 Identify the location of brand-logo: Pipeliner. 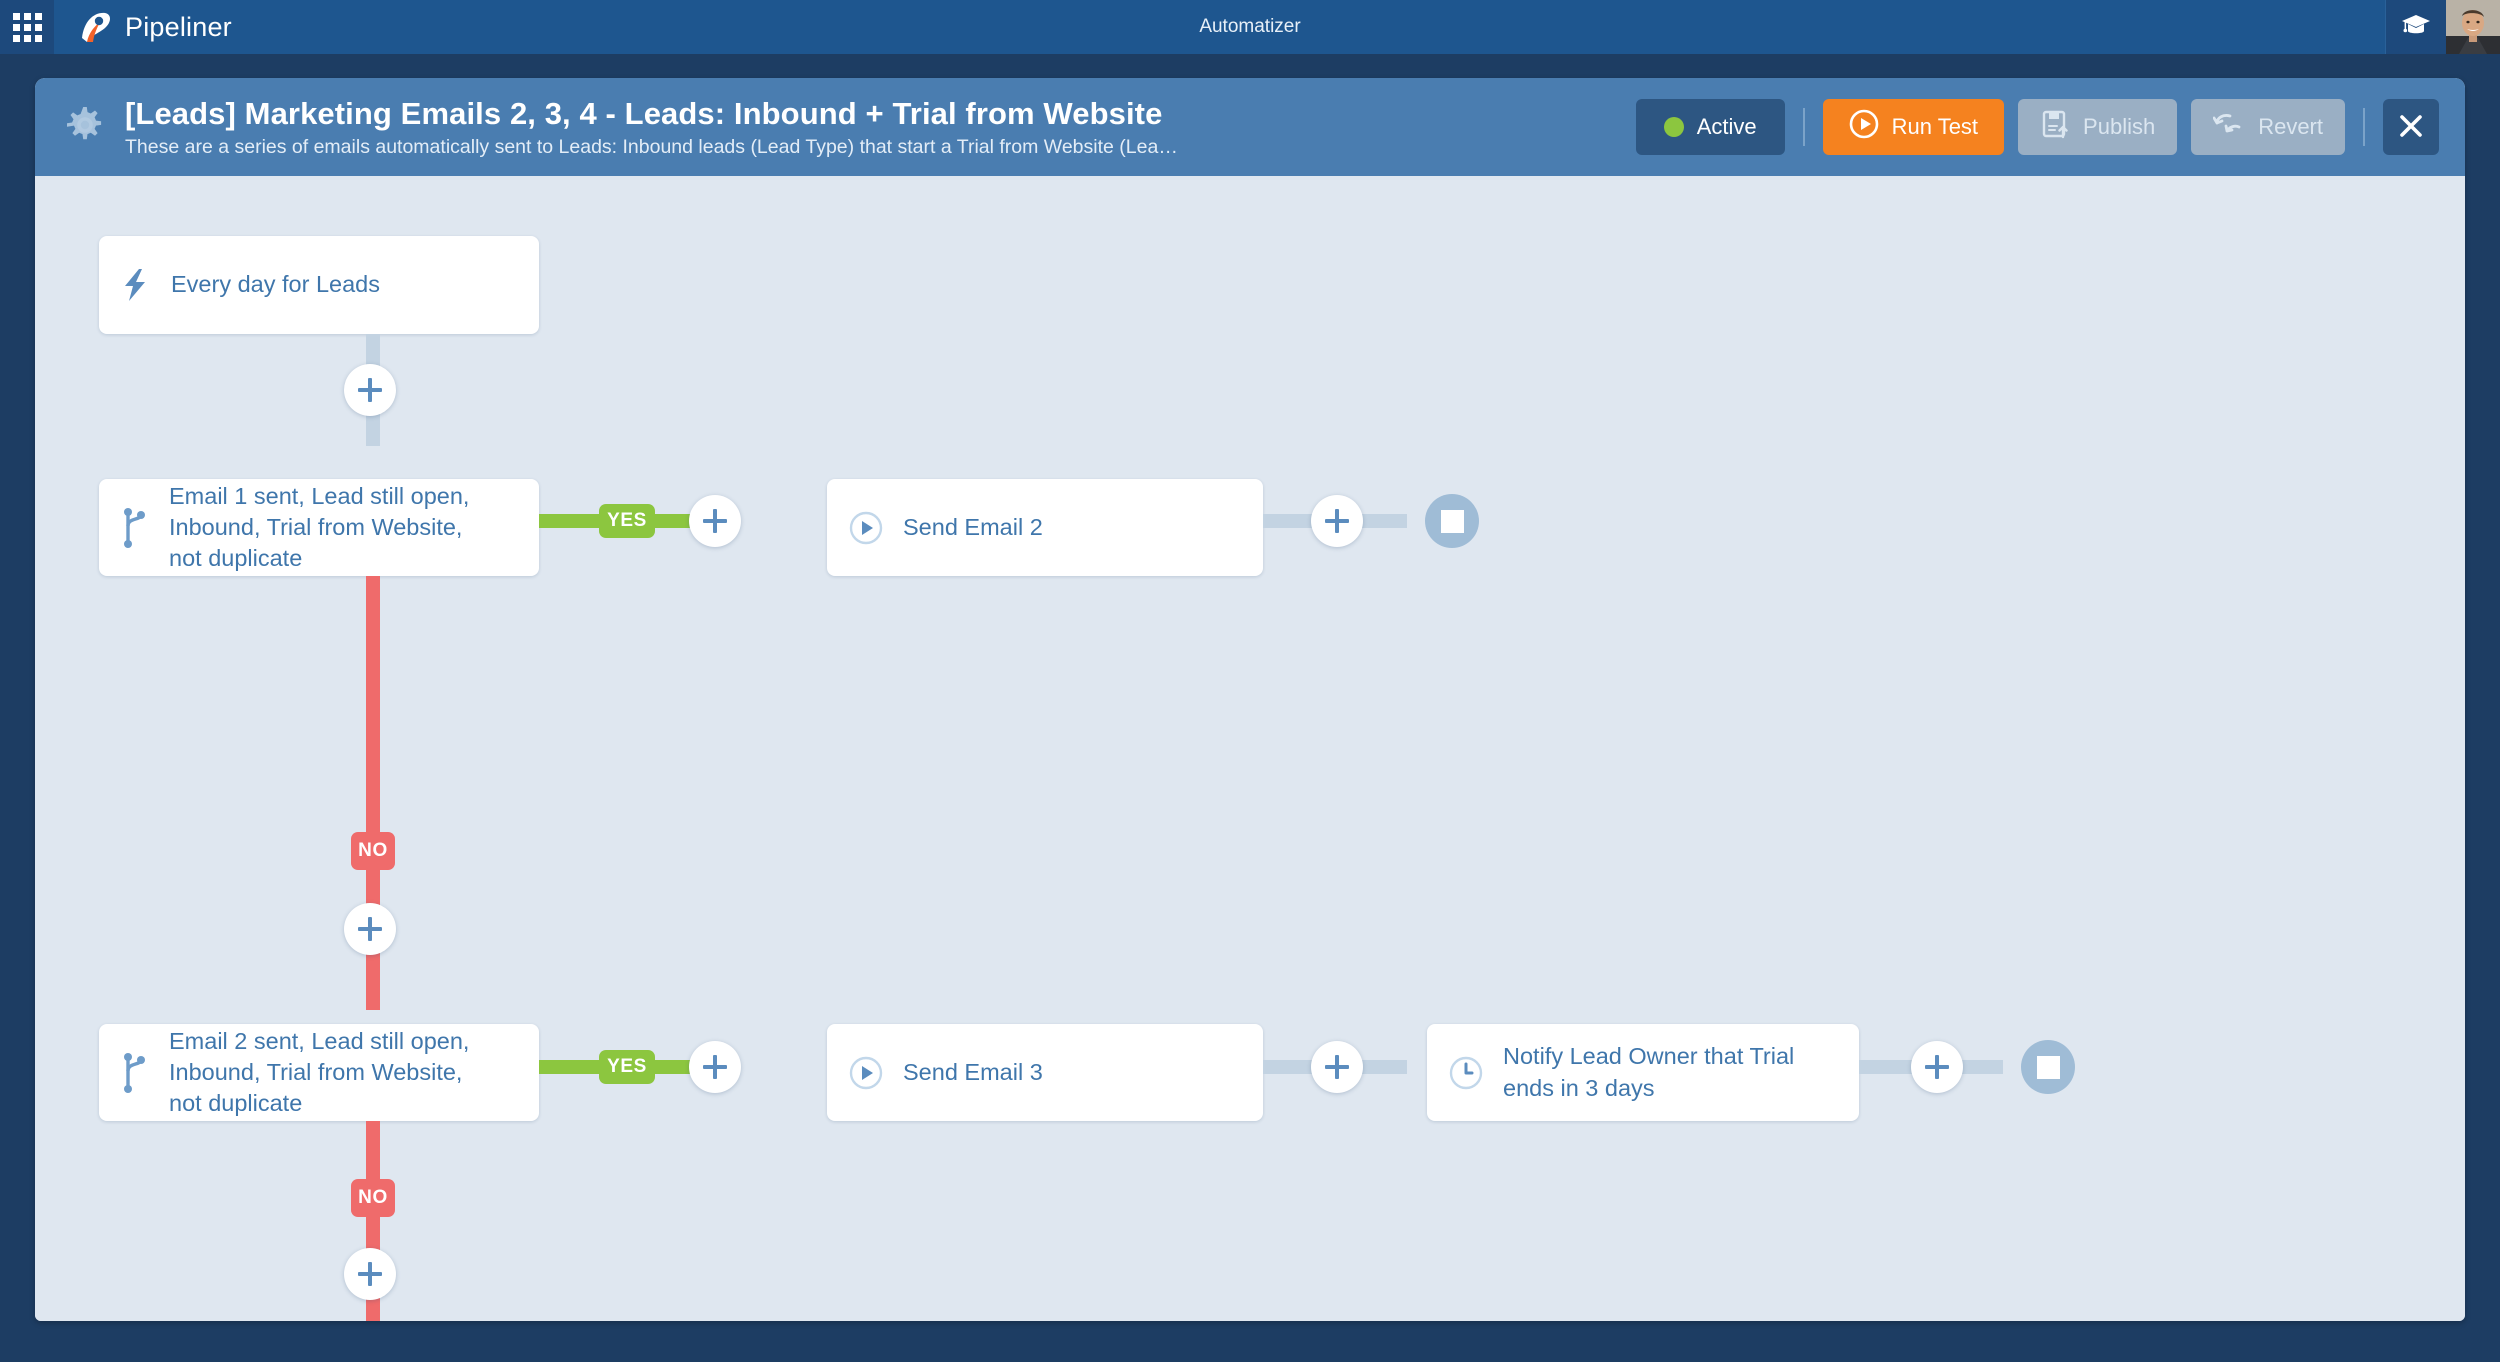
(155, 27).